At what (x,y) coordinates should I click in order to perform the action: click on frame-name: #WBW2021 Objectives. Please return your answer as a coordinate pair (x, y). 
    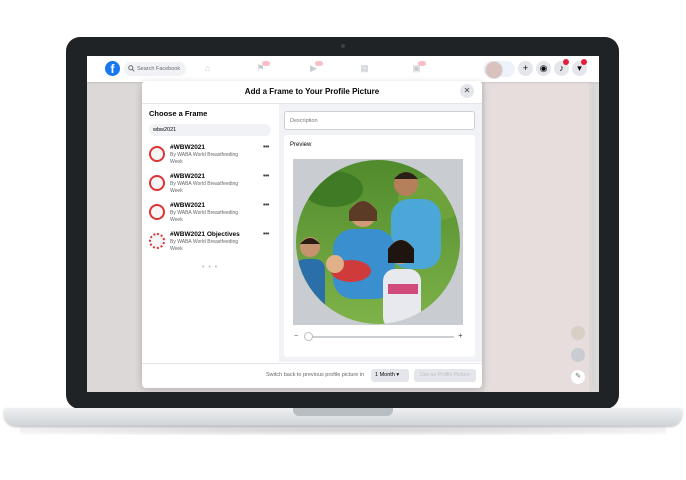
    Looking at the image, I should click on (205, 234).